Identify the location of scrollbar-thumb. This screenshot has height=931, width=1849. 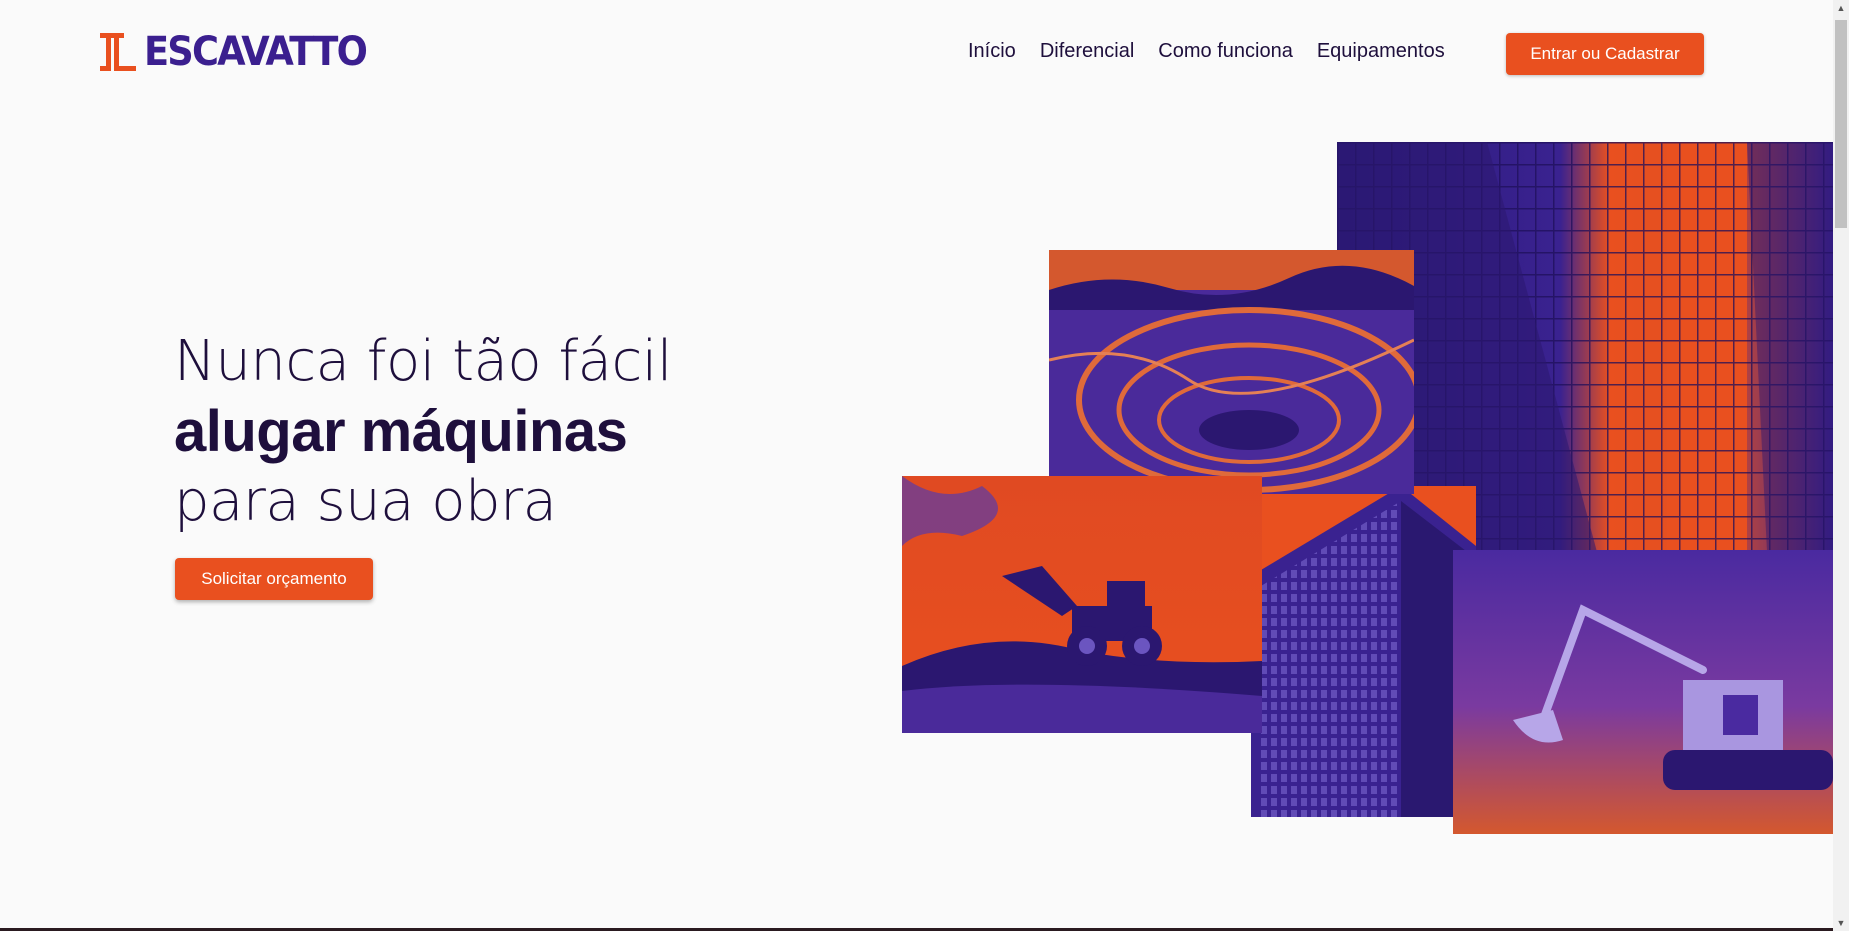
(1841, 124).